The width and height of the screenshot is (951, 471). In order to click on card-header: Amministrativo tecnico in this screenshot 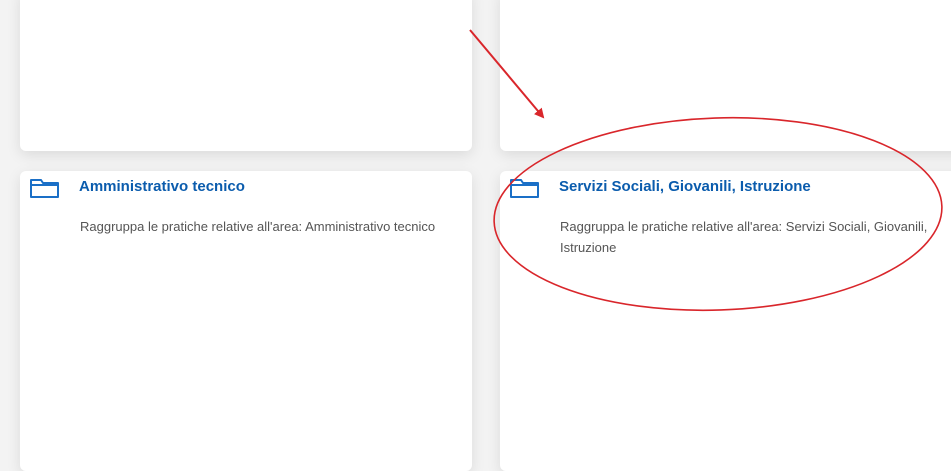, I will do `click(137, 188)`.